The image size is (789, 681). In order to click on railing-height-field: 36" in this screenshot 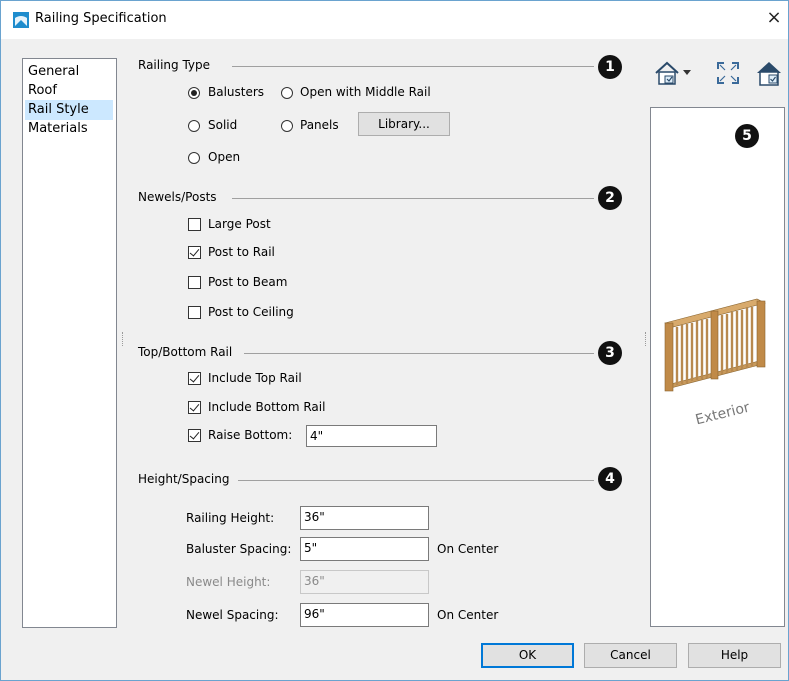, I will do `click(364, 518)`.